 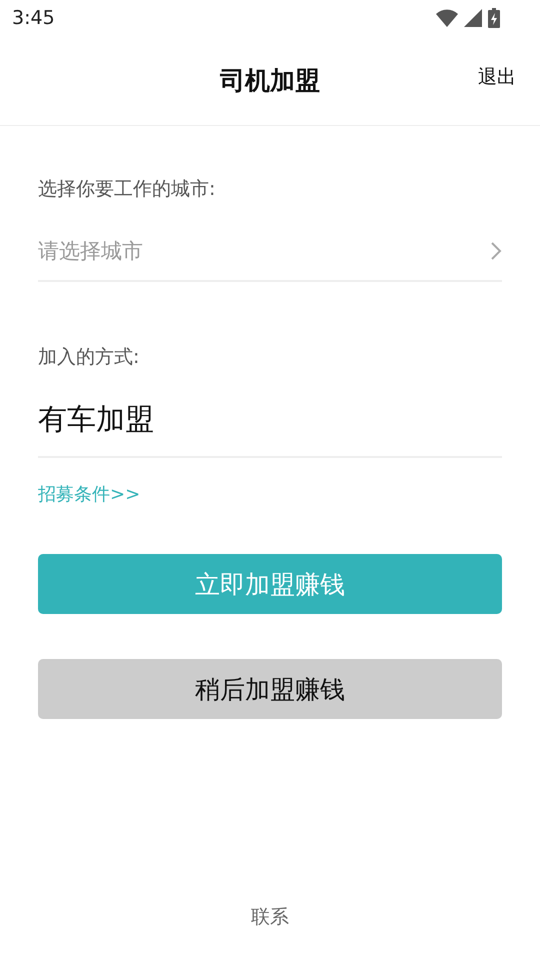 I want to click on battery-icon, so click(x=494, y=18).